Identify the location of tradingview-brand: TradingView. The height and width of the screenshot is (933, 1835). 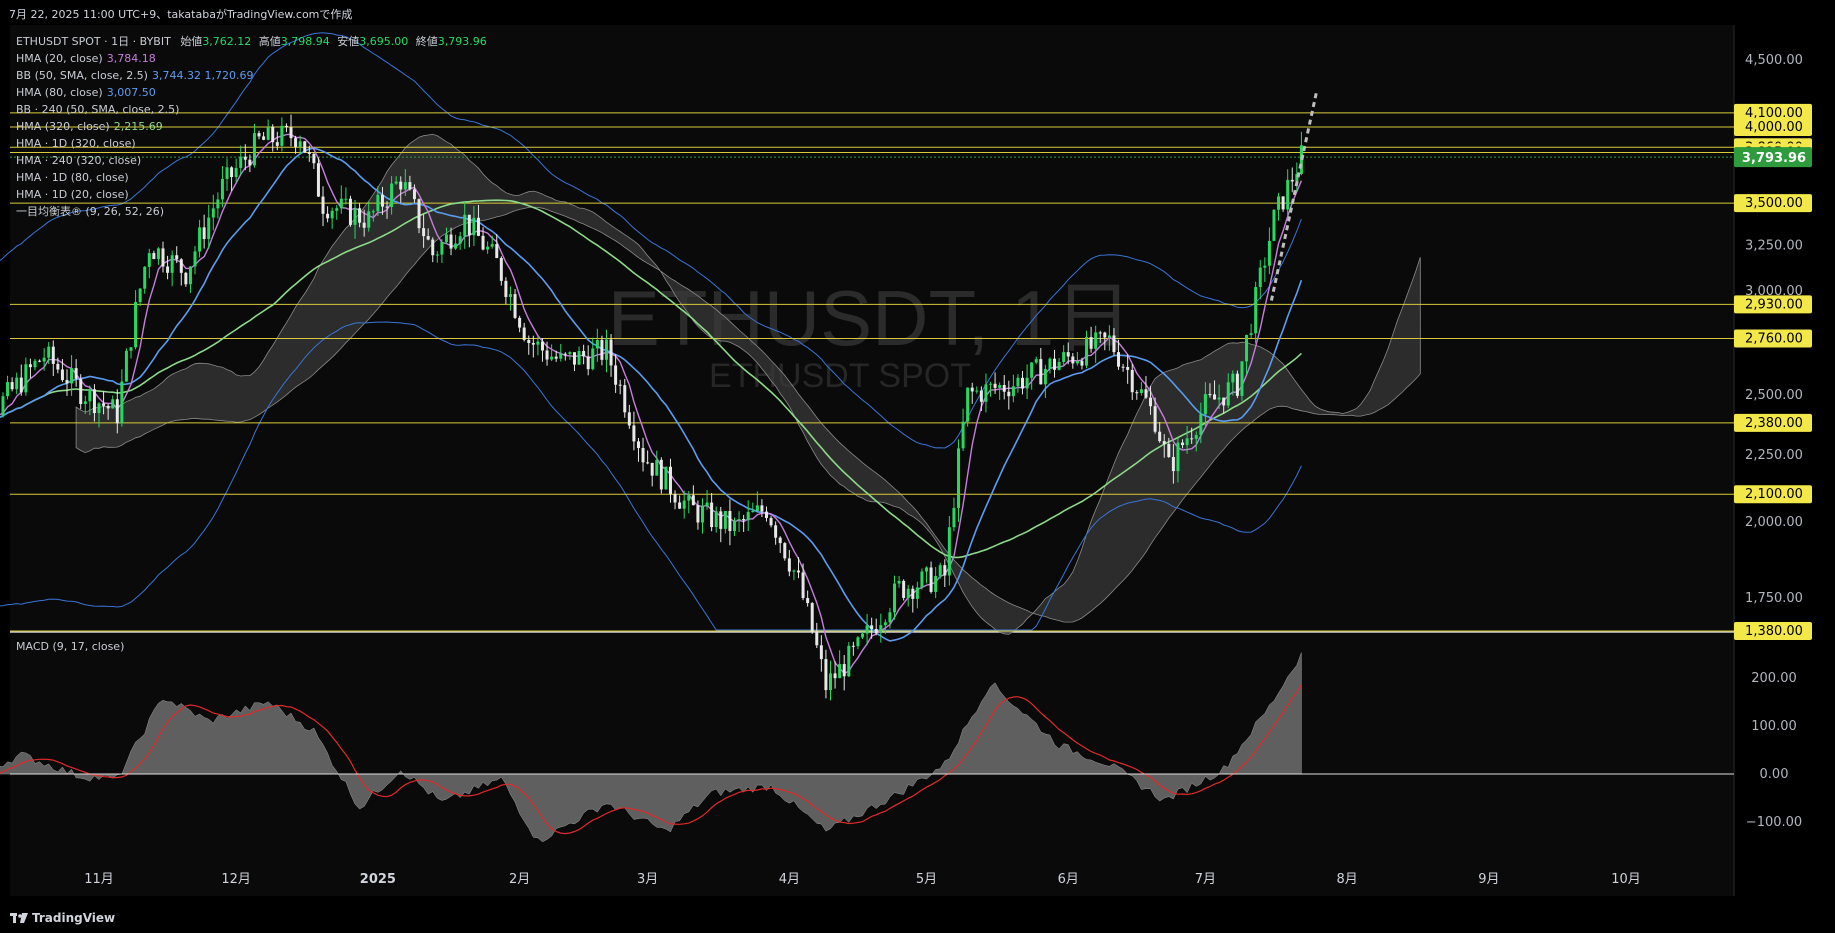
(62, 918).